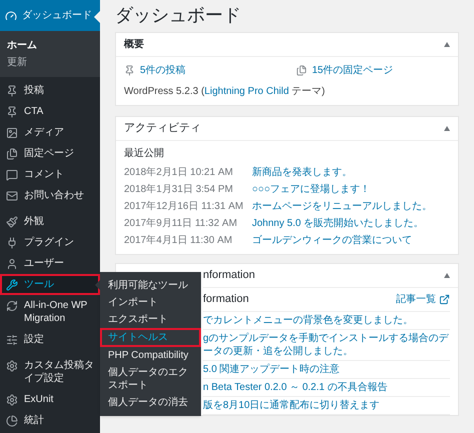  I want to click on sidebar-item: お問い合わせ, so click(50, 195).